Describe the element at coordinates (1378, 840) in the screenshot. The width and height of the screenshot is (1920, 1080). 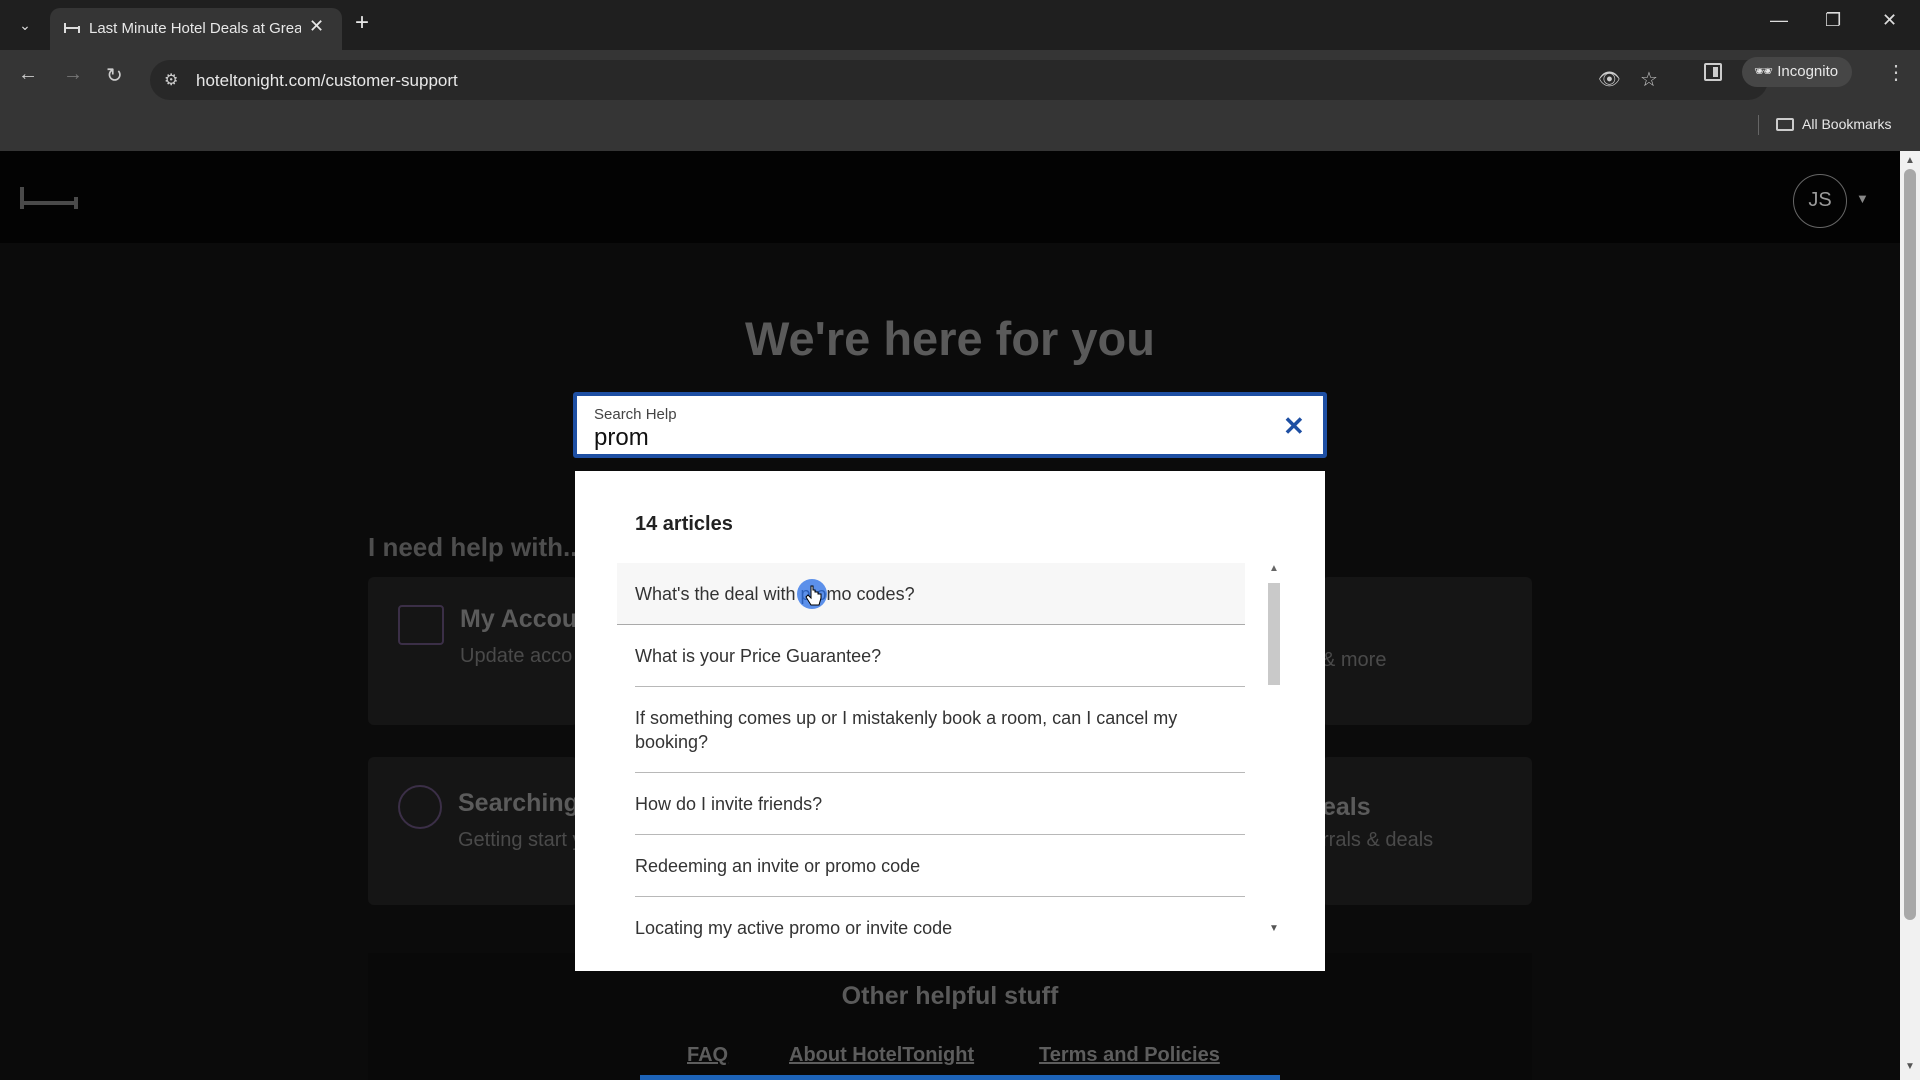
I see `card-description-fragment: rrals & deals` at that location.